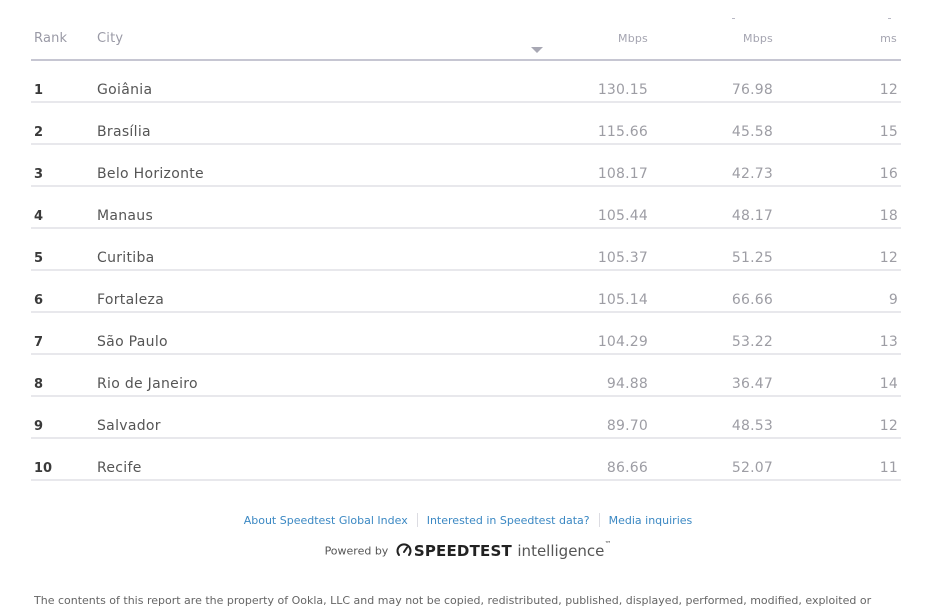 The height and width of the screenshot is (607, 936). I want to click on upload-cell: 51.25, so click(752, 258).